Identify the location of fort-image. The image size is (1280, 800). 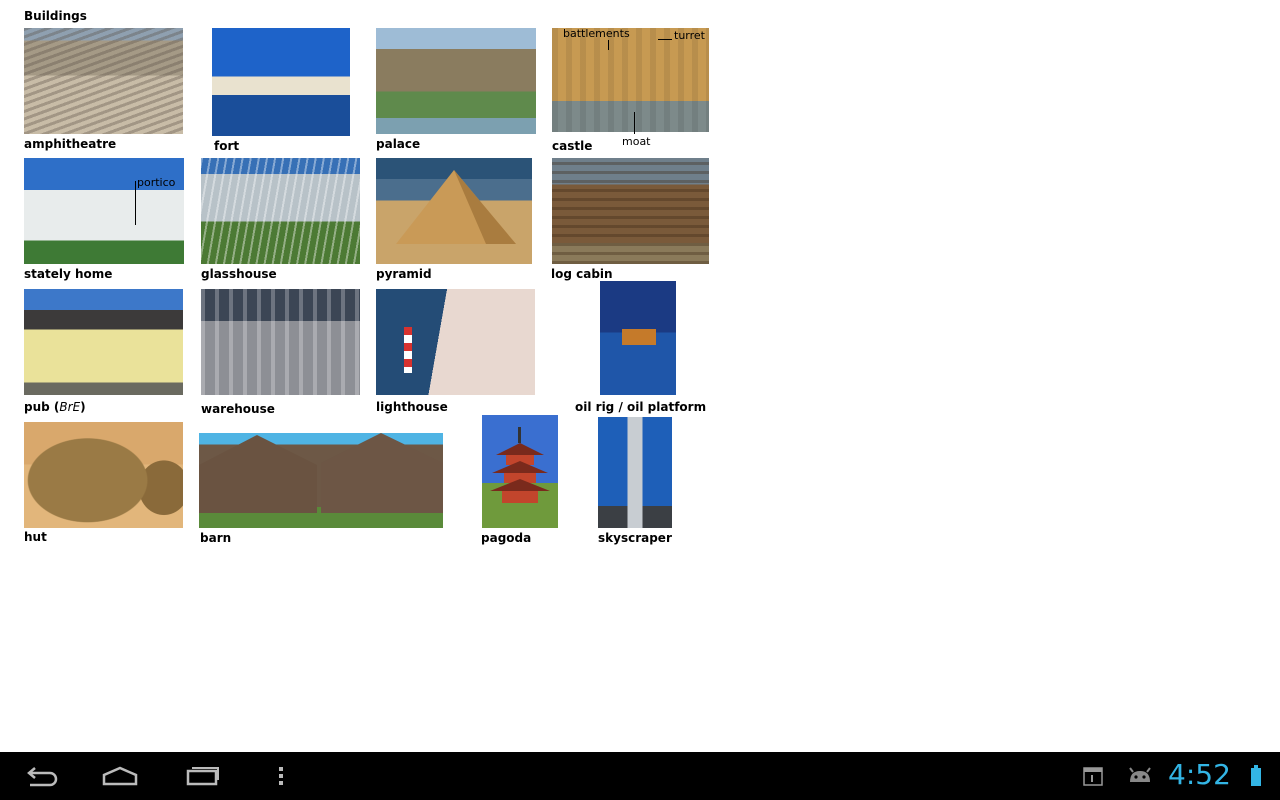
(281, 82).